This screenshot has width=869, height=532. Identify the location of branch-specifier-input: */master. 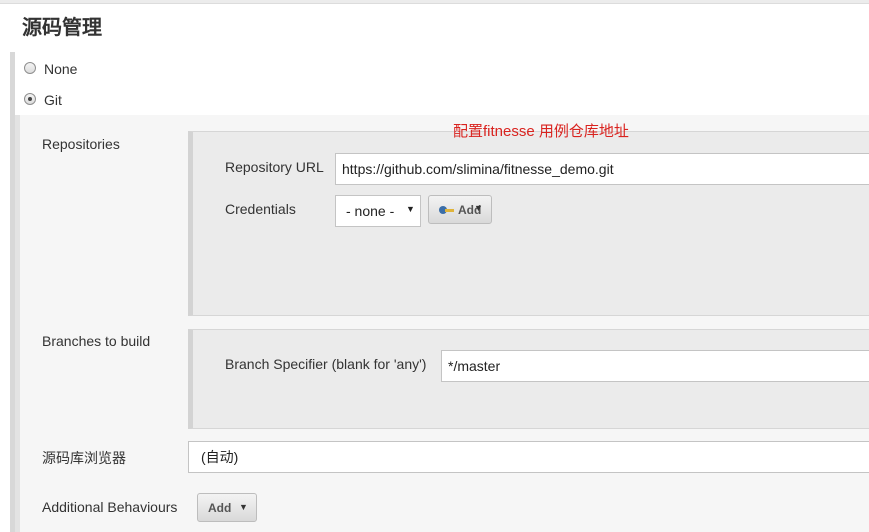
(655, 366).